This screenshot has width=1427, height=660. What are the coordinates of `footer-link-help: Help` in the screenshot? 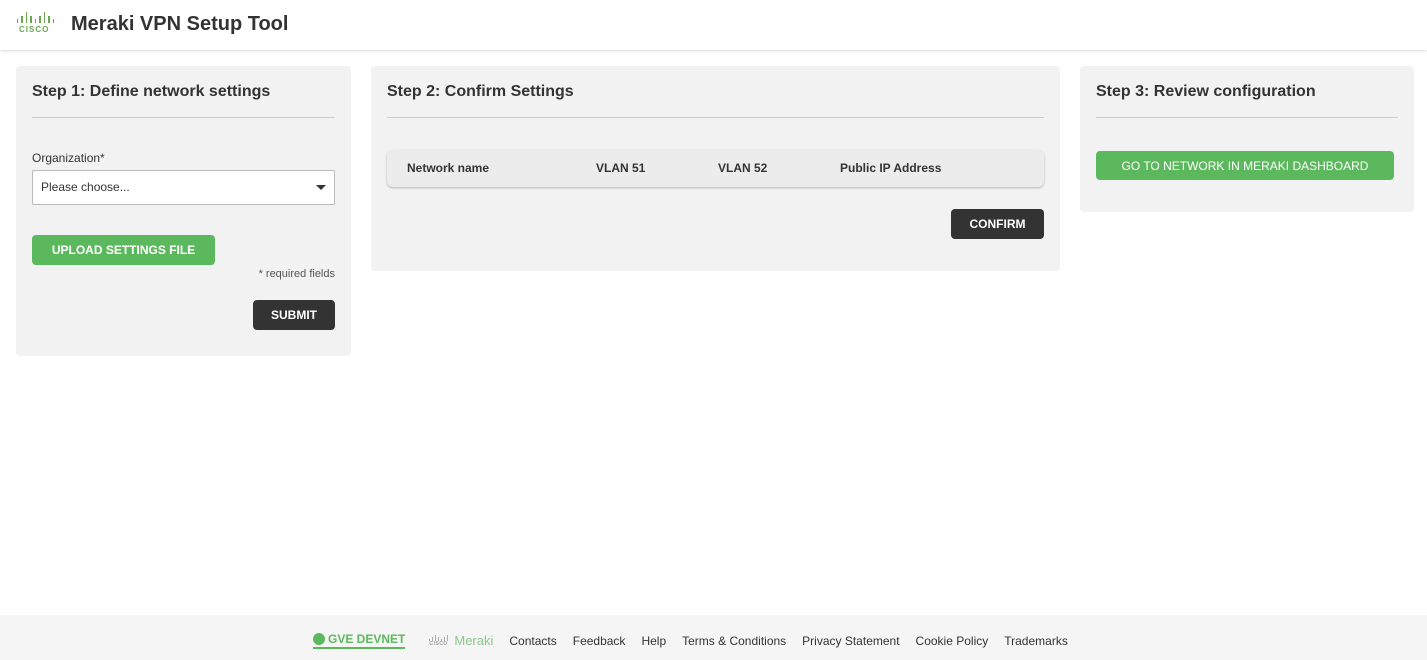 It's located at (653, 641).